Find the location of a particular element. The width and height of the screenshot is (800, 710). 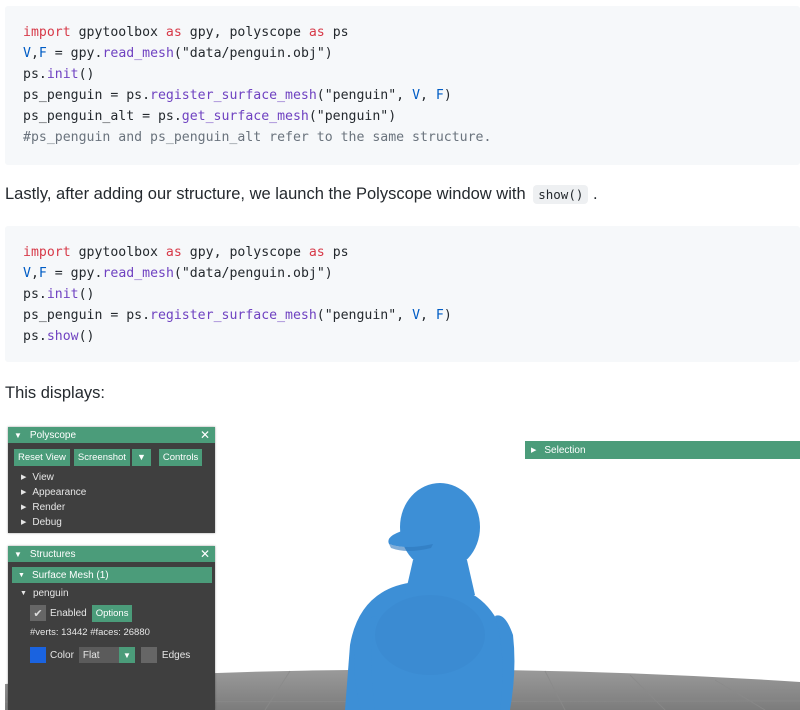

code-token: () is located at coordinates (86, 294).